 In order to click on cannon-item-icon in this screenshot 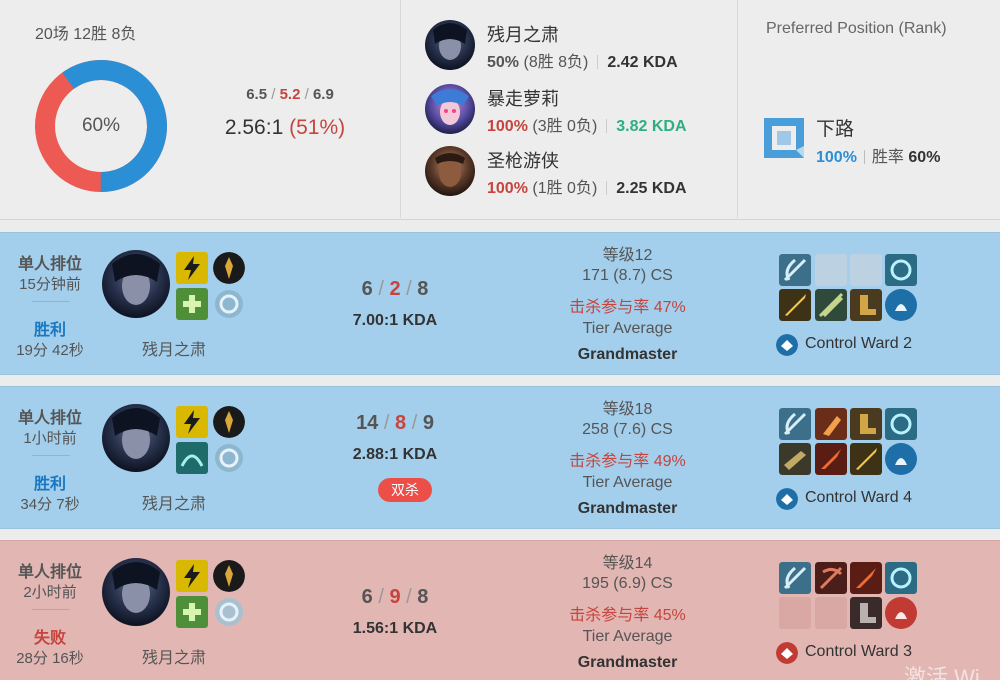, I will do `click(795, 459)`.